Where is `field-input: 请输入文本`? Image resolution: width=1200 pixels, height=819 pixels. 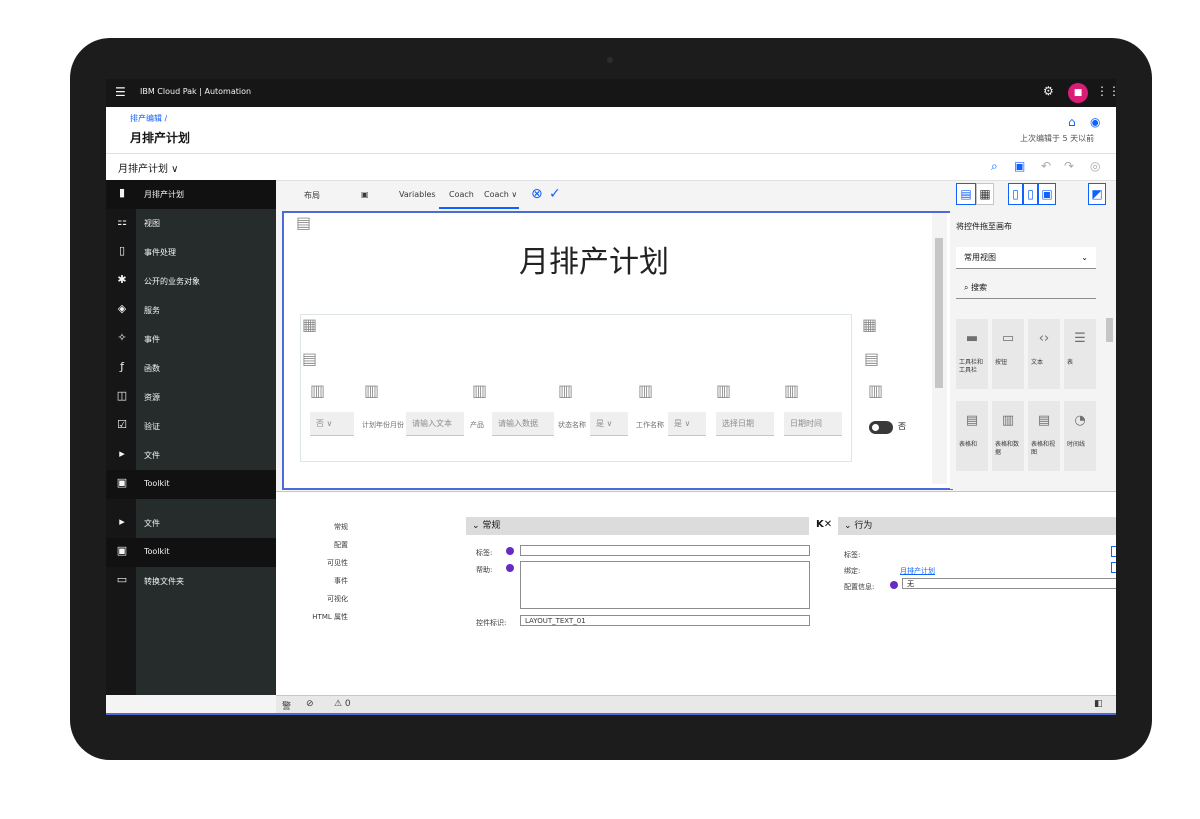
field-input: 请输入文本 is located at coordinates (435, 424).